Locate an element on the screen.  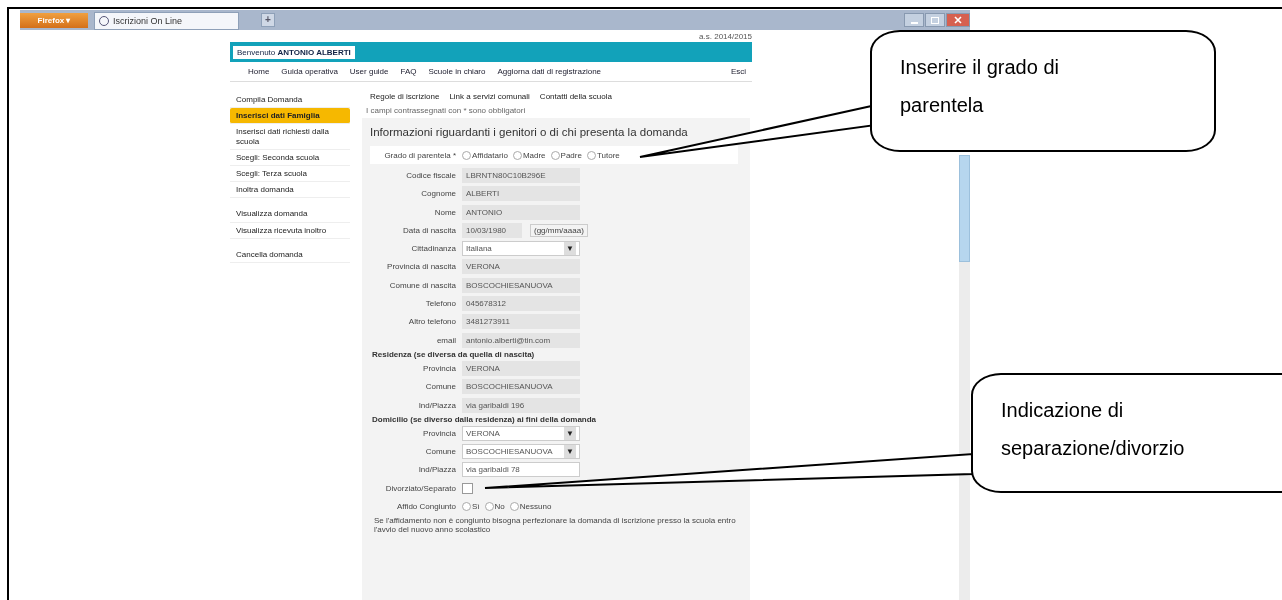
sidebar-item: Inoltra domanda is located at coordinates (290, 190).